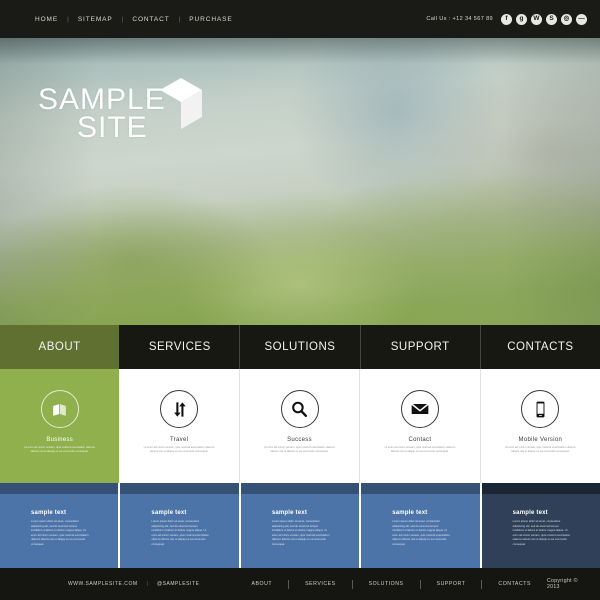  I want to click on main-nav-item-services: SERVICES, so click(180, 347).